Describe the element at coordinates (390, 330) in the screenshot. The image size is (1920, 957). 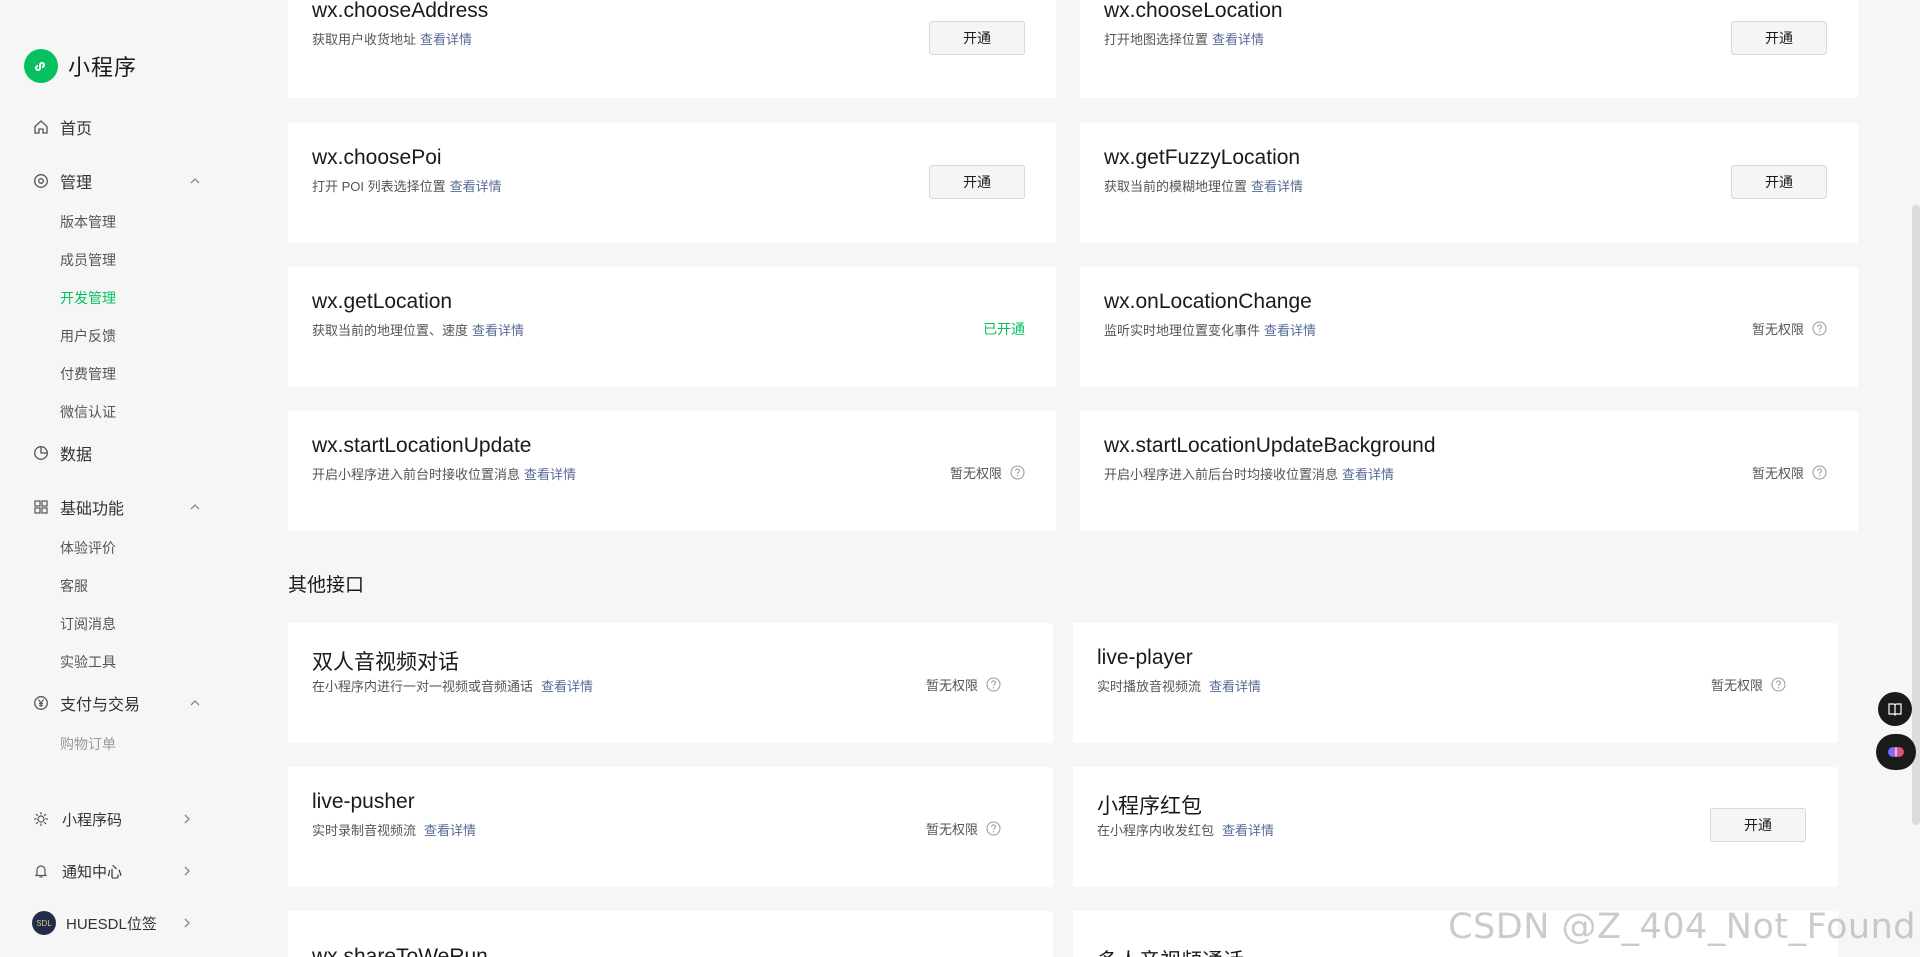
I see `api-desc-text: 获取当前的地理位置、速度` at that location.